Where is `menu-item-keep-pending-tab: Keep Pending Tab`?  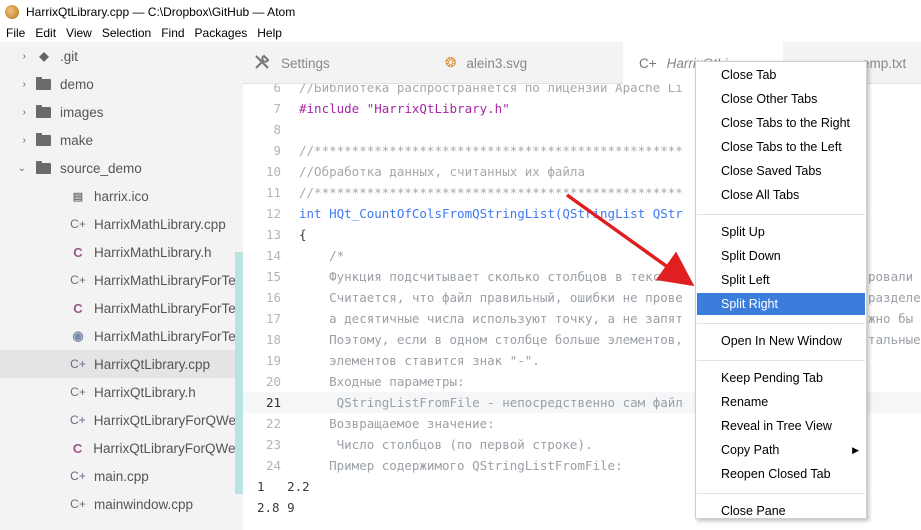 menu-item-keep-pending-tab: Keep Pending Tab is located at coordinates (781, 378).